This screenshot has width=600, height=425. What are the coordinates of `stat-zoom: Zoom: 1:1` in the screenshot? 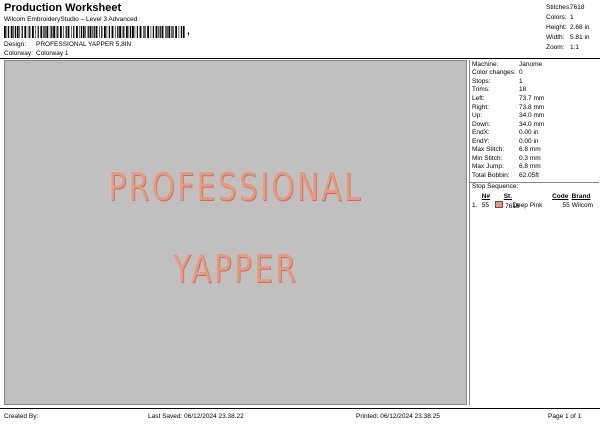 It's located at (563, 48).